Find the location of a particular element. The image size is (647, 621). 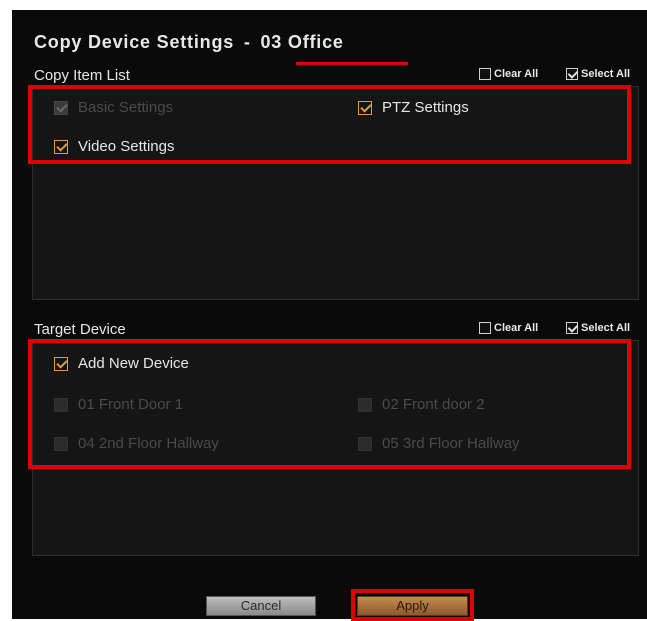

device-02-checkbox: 02 Front door 2 is located at coordinates (421, 404).